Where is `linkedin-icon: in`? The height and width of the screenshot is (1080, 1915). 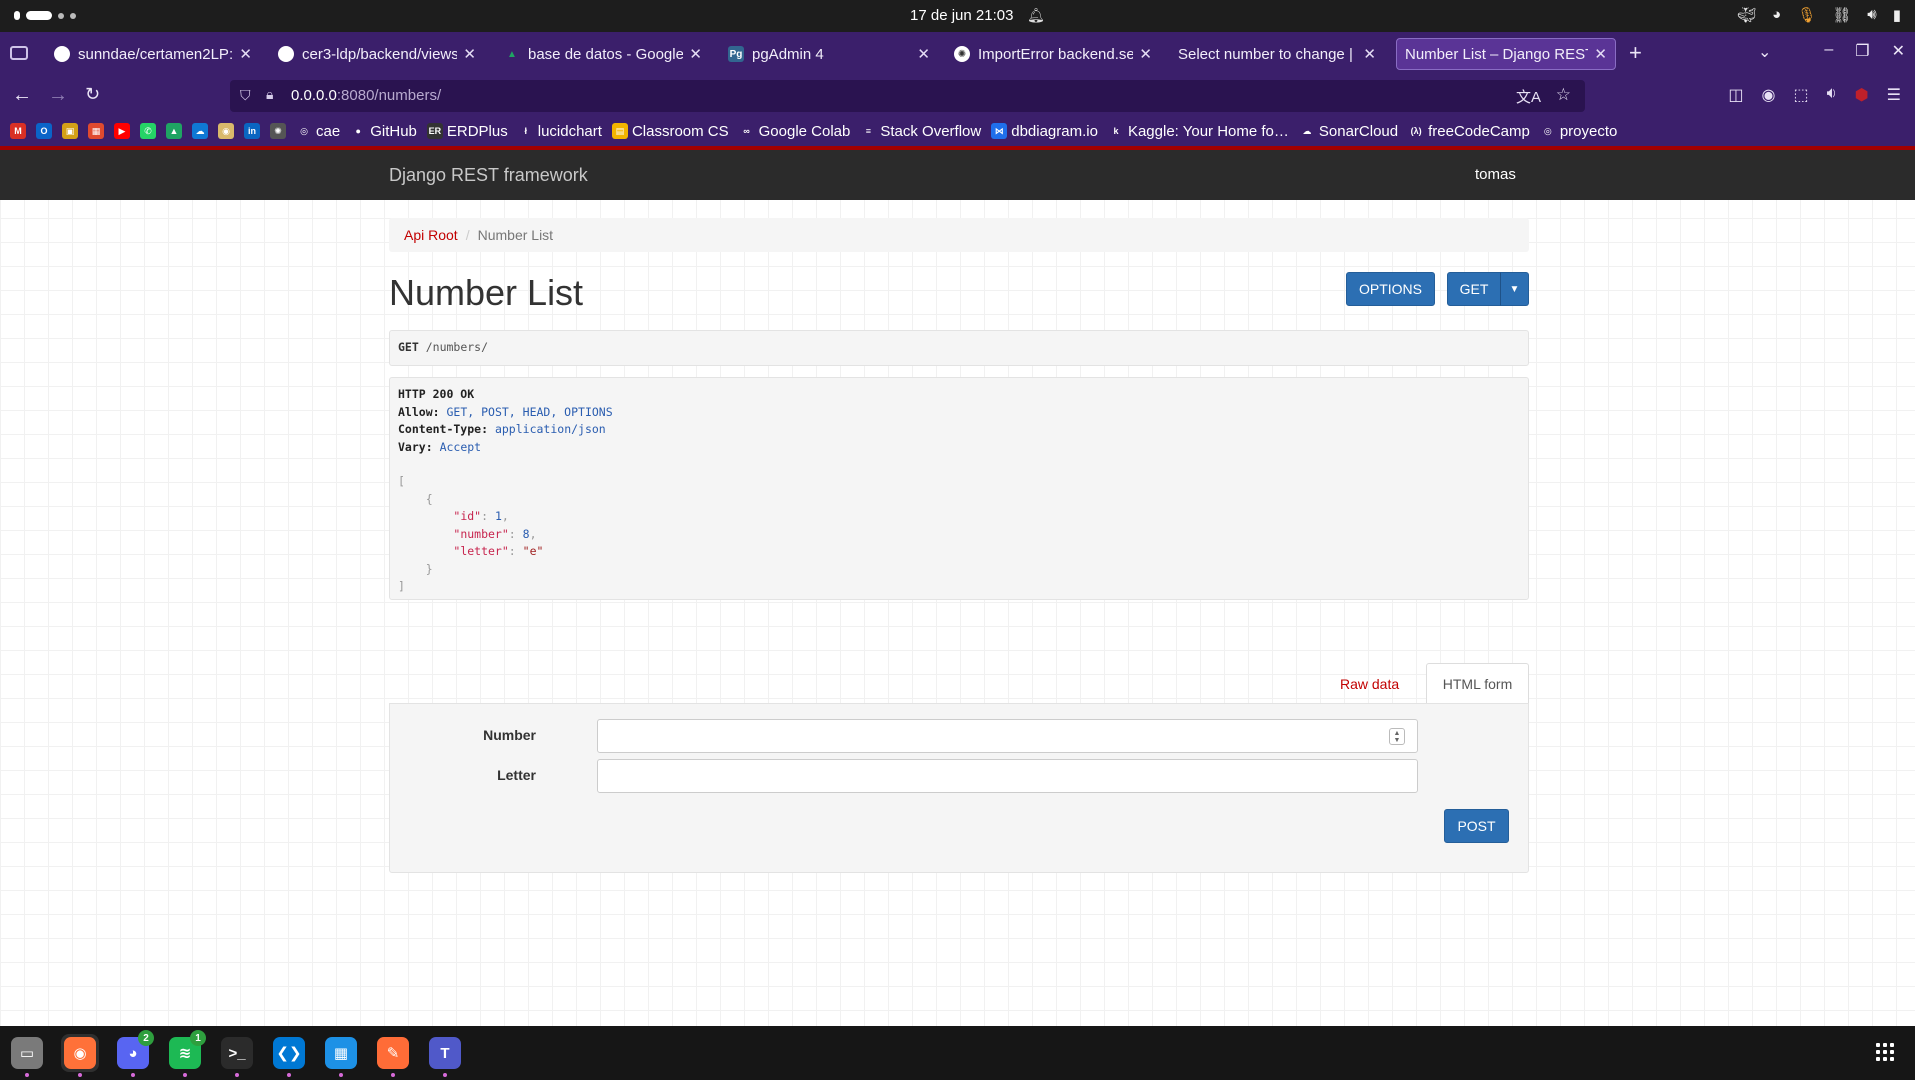
linkedin-icon: in is located at coordinates (252, 131).